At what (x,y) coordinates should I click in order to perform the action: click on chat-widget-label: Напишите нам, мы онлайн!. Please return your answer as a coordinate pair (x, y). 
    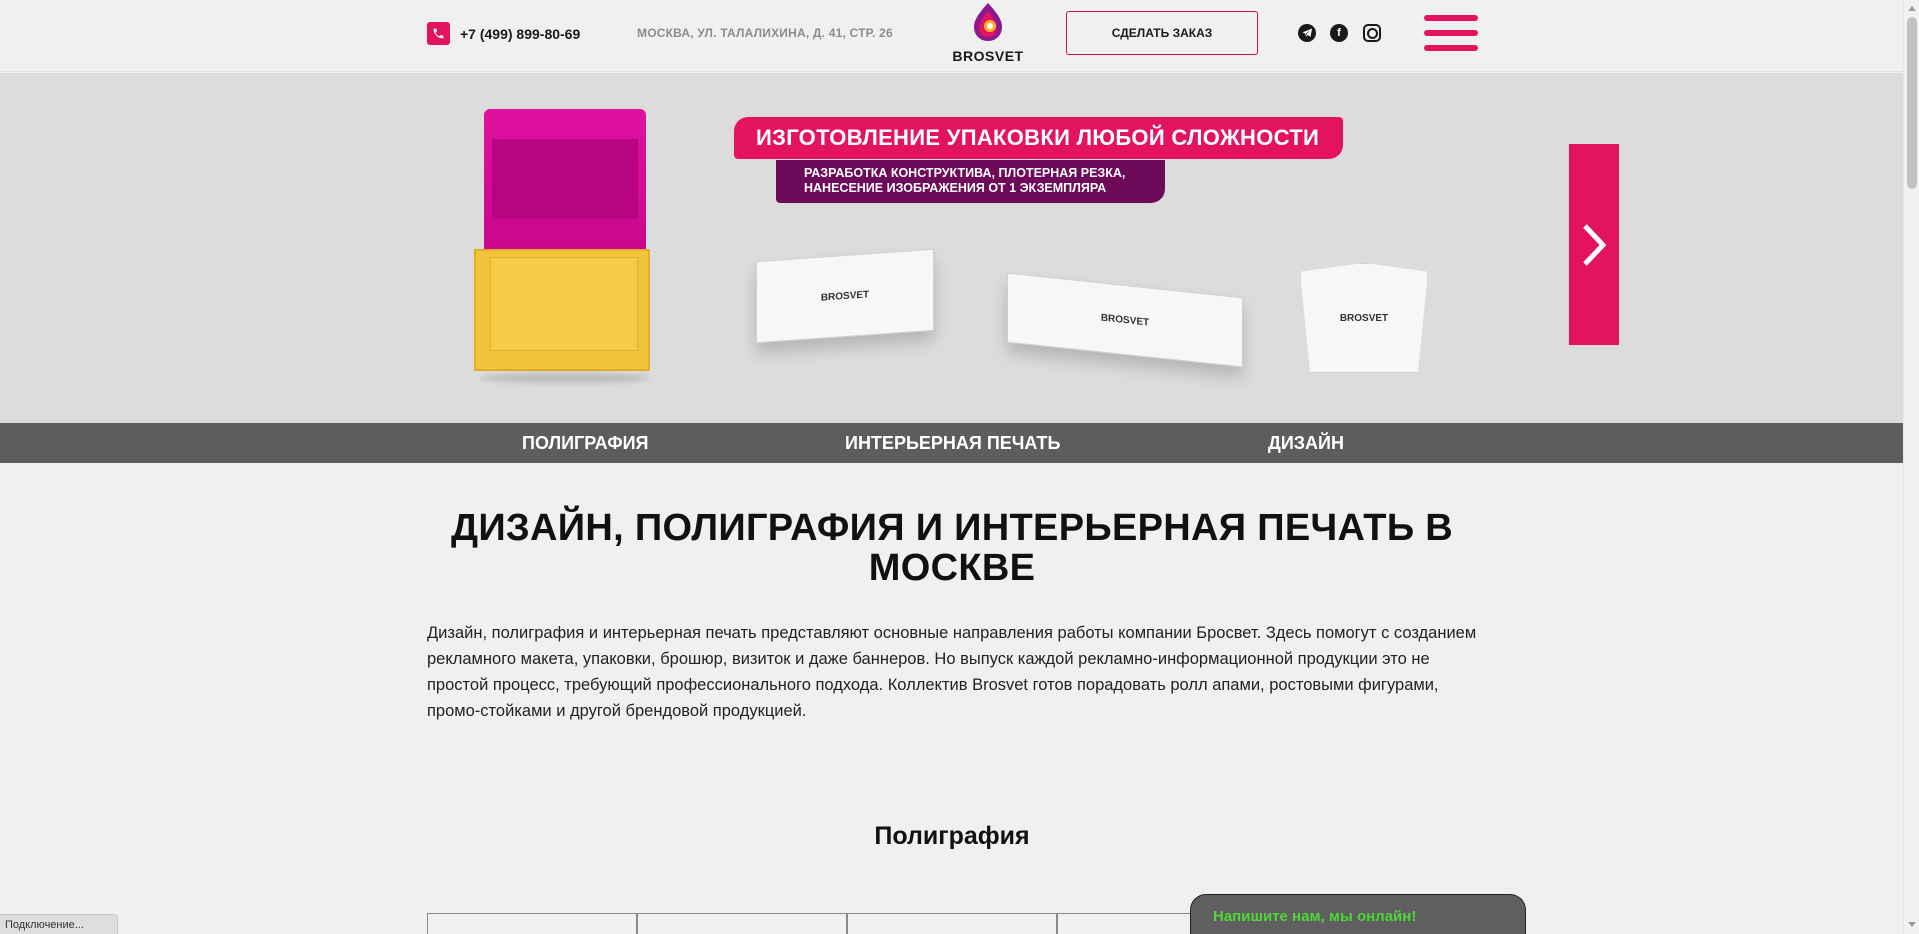
    Looking at the image, I should click on (1315, 916).